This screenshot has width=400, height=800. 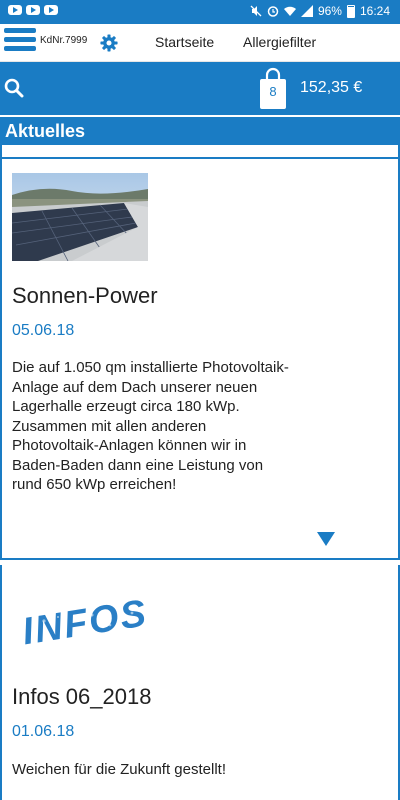 I want to click on status-bar: 96% 16:24, so click(x=200, y=12).